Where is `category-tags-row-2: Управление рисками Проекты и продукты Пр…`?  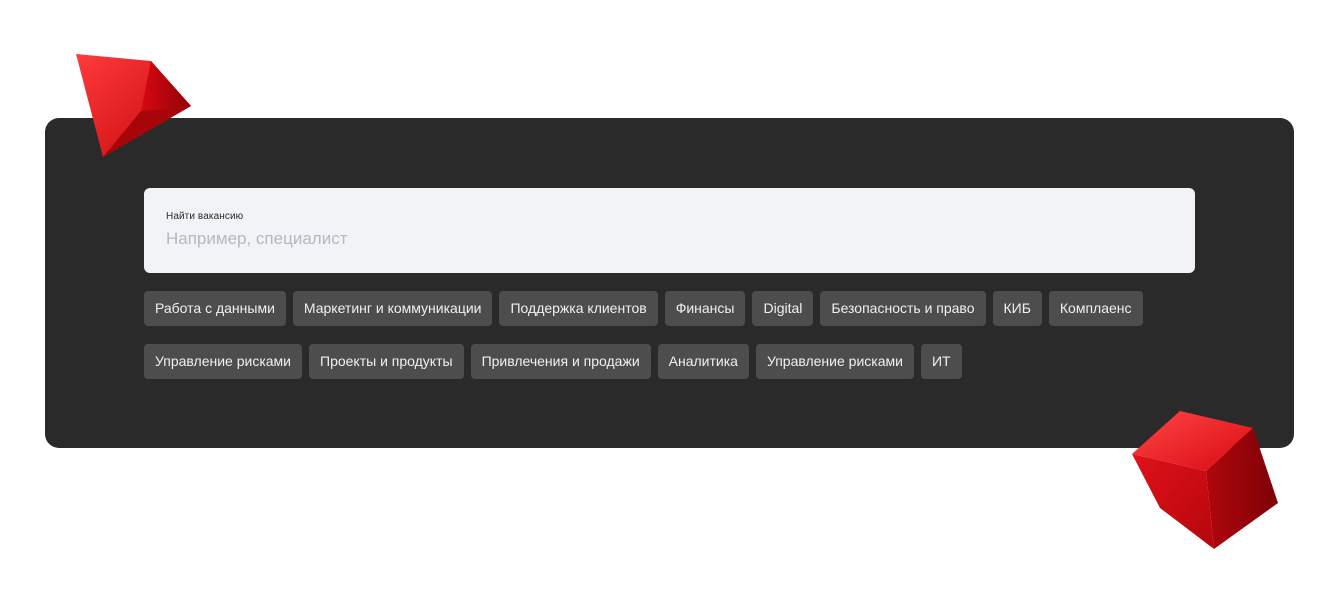
category-tags-row-2: Управление рисками Проекты и продукты Пр… is located at coordinates (553, 361).